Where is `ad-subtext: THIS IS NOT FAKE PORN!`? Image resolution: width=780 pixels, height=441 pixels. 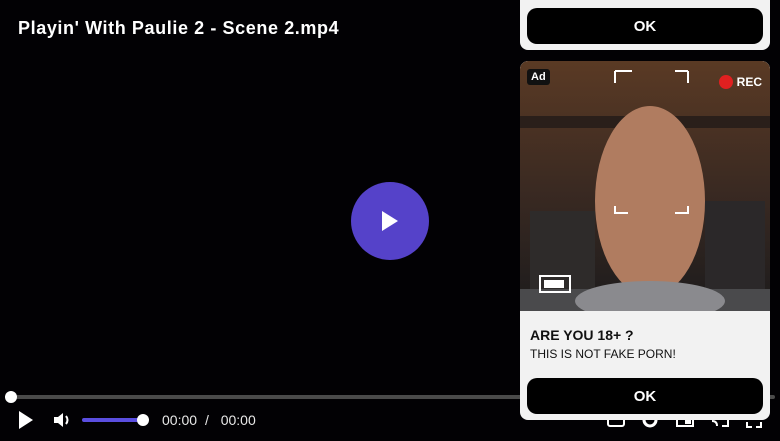 ad-subtext: THIS IS NOT FAKE PORN! is located at coordinates (603, 354).